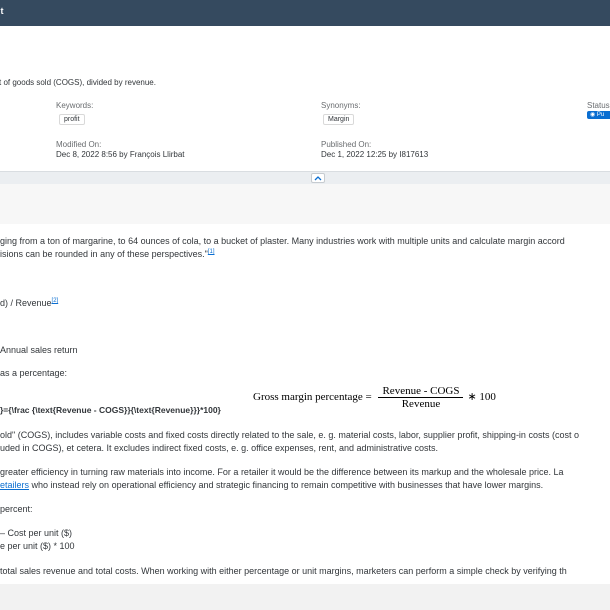 The image size is (610, 610). What do you see at coordinates (305, 13) in the screenshot?
I see `top-bar: it` at bounding box center [305, 13].